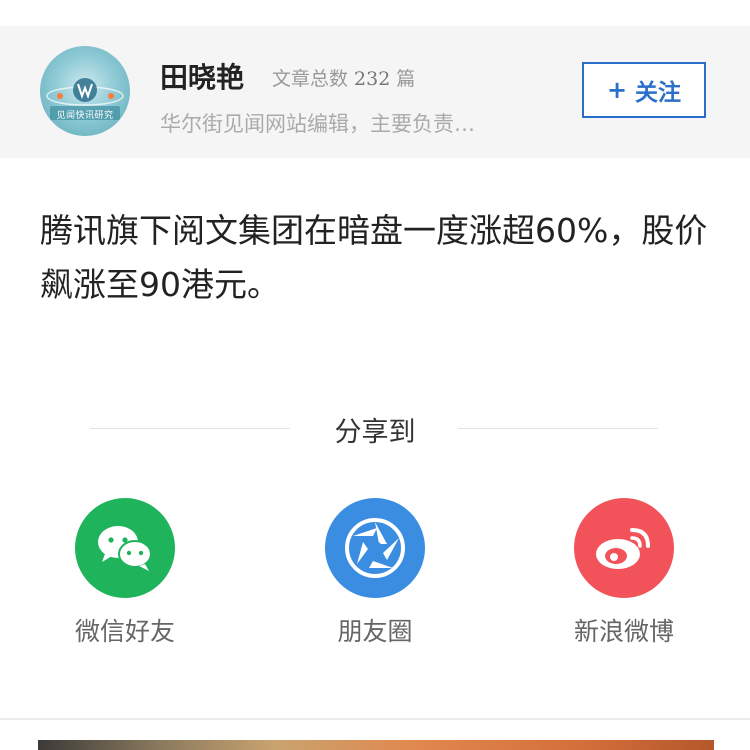  I want to click on article-count: 文章总数 232 篇, so click(343, 77).